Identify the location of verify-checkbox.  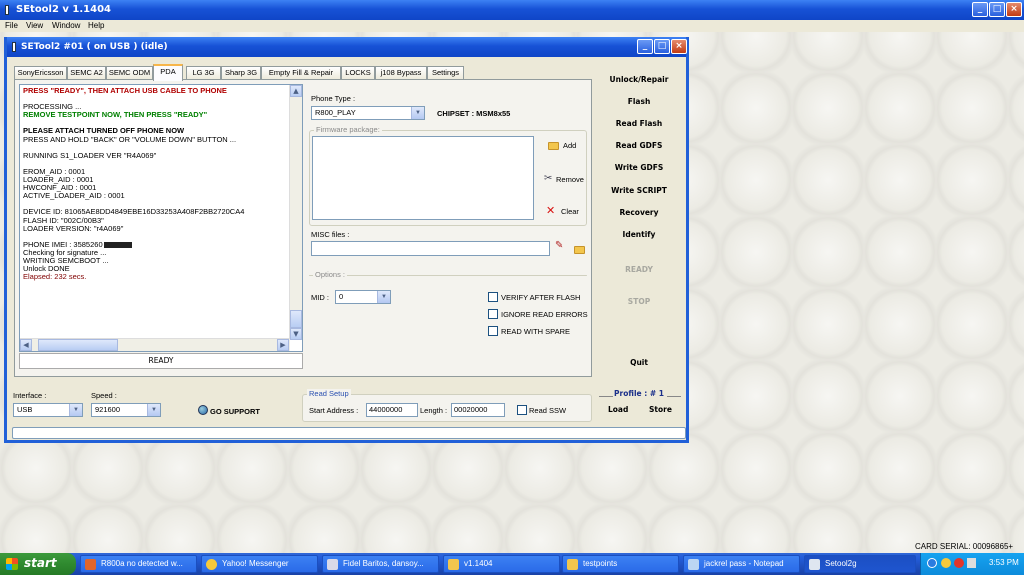
(493, 297).